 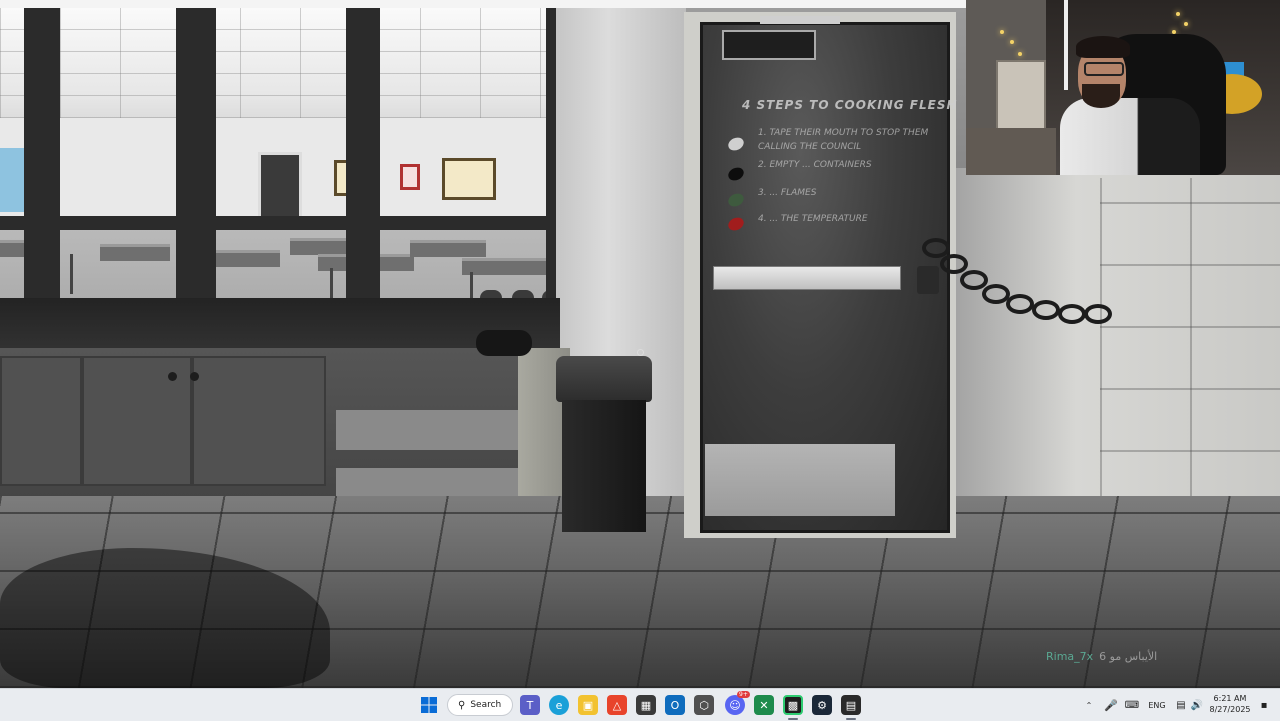 What do you see at coordinates (843, 133) in the screenshot?
I see `chalk-step-1: 1. TAPE THEIR MOUTH TO STOP THEM` at bounding box center [843, 133].